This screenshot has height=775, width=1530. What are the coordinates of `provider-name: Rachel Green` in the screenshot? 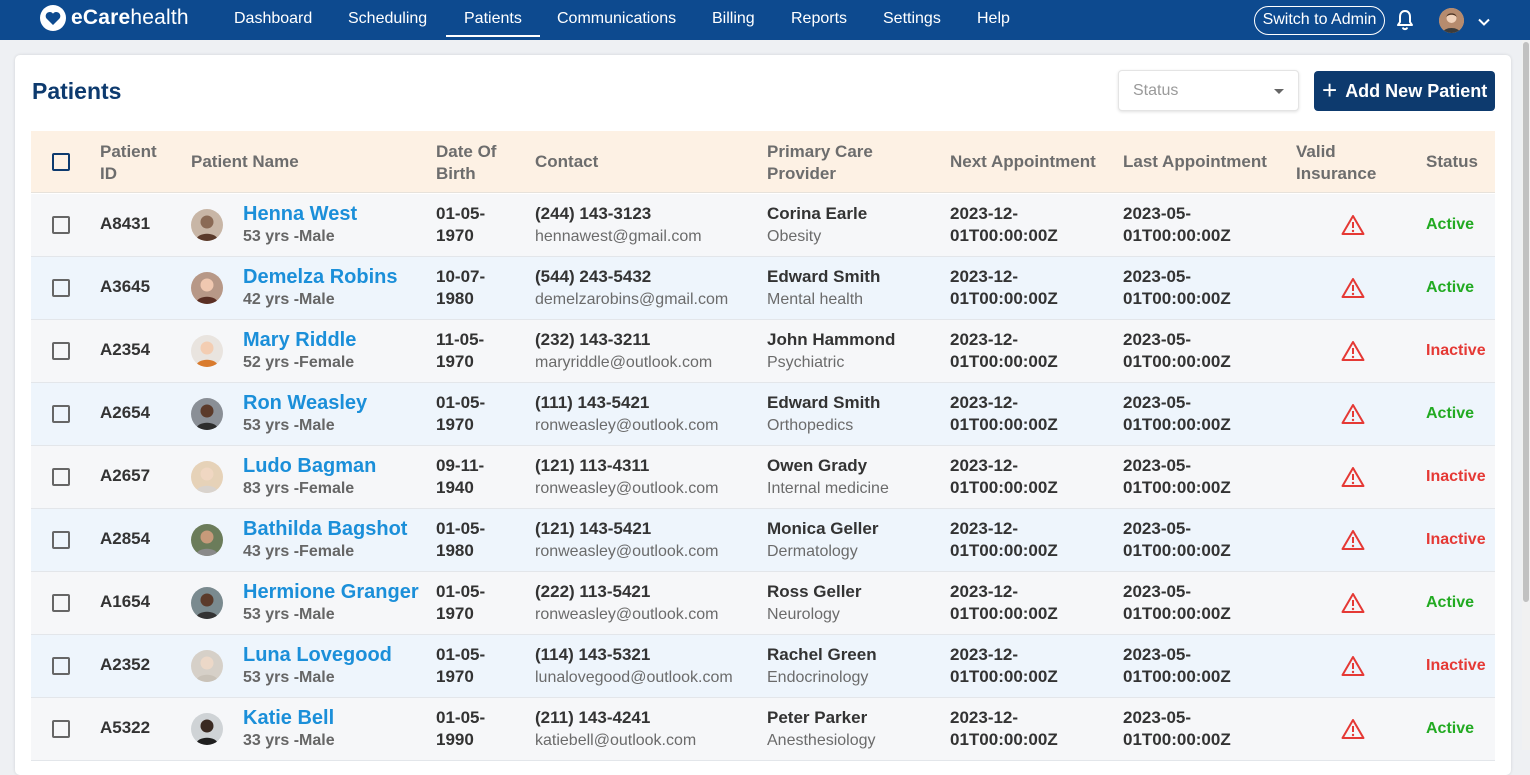 It's located at (822, 654).